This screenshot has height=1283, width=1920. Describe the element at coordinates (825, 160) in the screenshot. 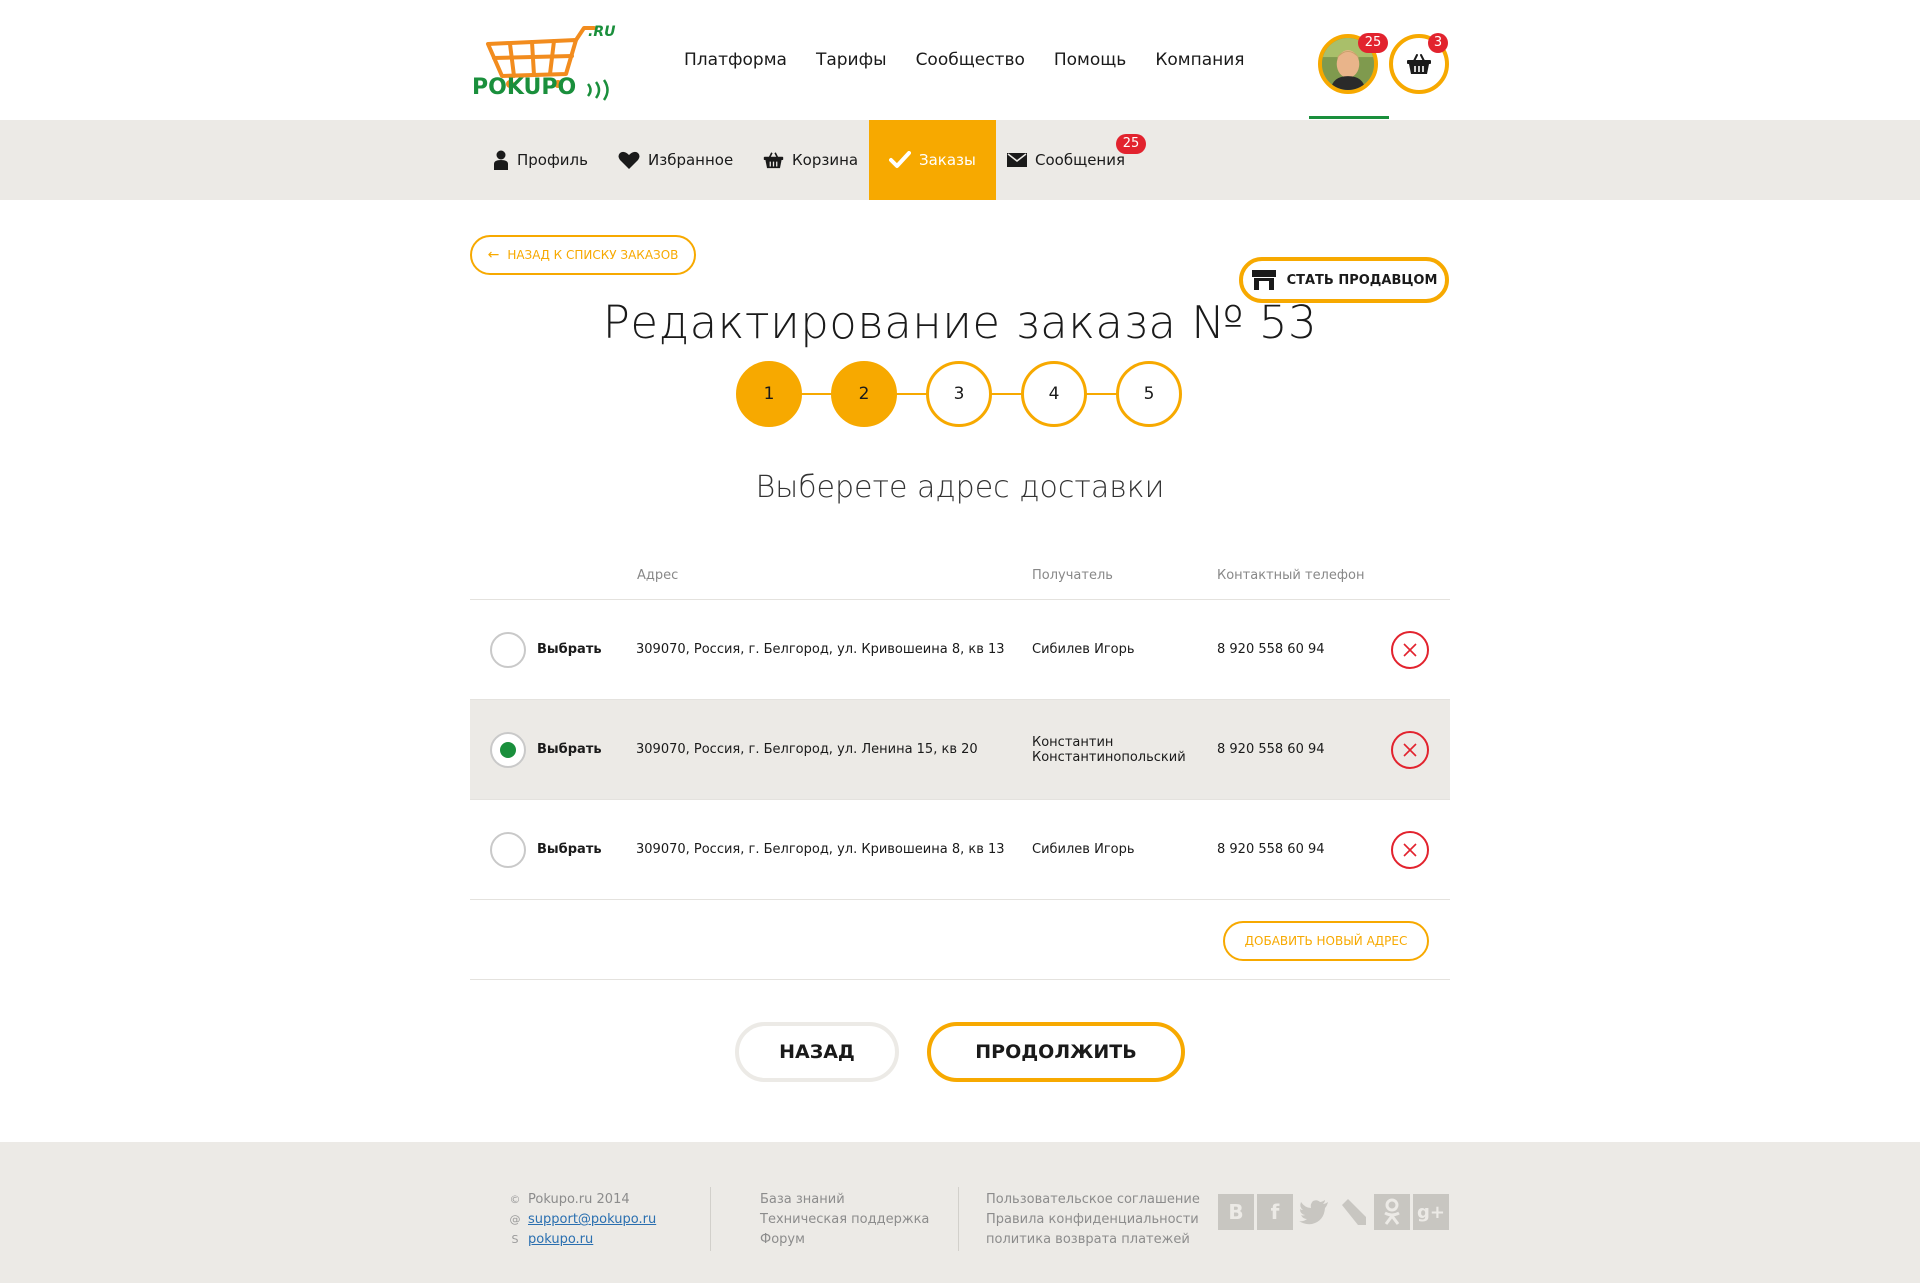

I see `subnav-cart-label: Корзина` at that location.